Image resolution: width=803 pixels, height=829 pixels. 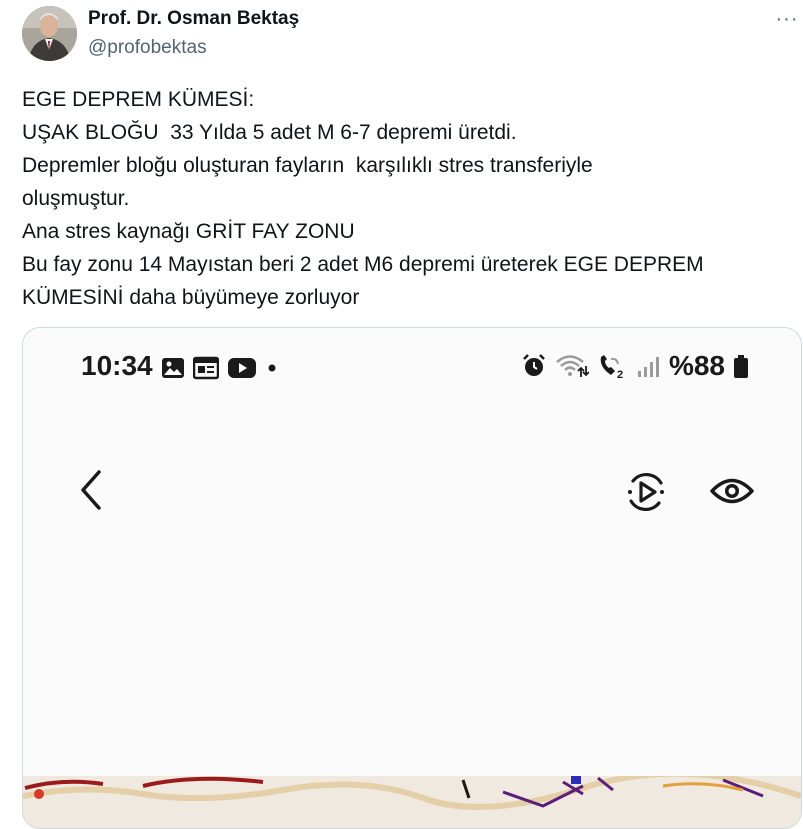 What do you see at coordinates (741, 366) in the screenshot?
I see `battery-icon` at bounding box center [741, 366].